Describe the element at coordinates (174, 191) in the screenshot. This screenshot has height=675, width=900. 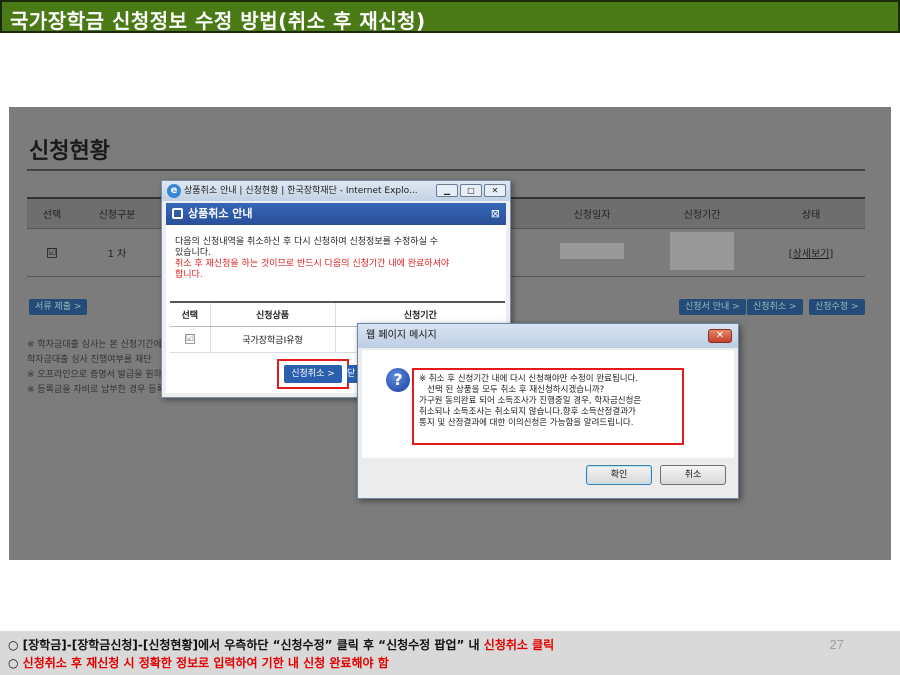
I see `internet-explorer-icon: e` at that location.